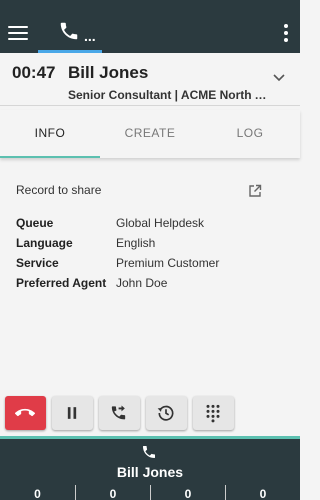  What do you see at coordinates (18, 32) in the screenshot?
I see `menu-icon` at bounding box center [18, 32].